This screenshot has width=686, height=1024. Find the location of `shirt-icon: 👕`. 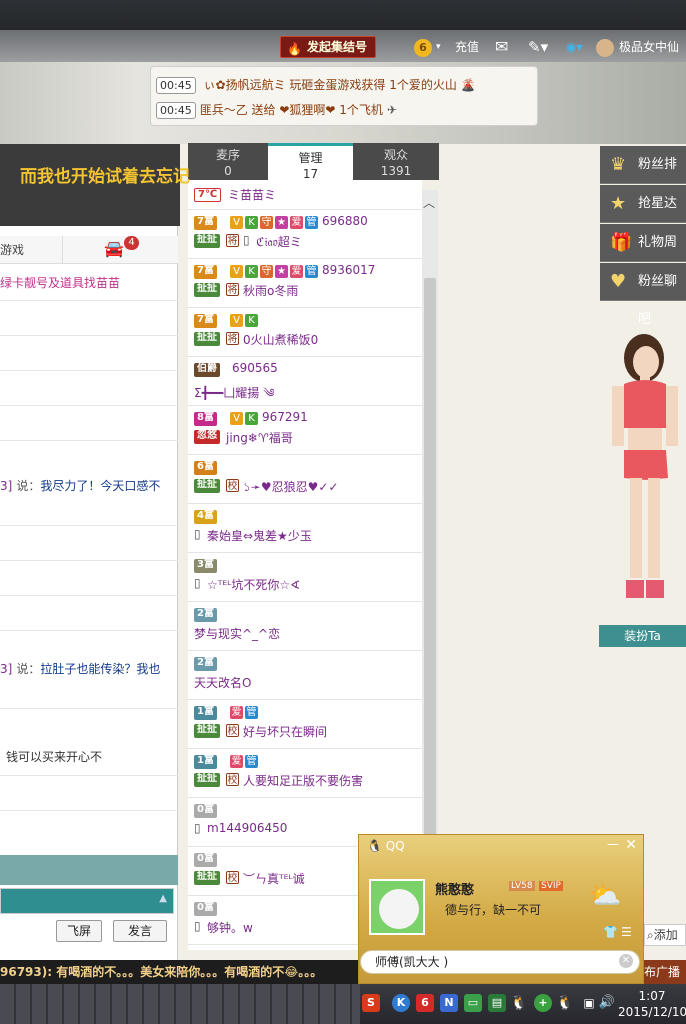

shirt-icon: 👕 is located at coordinates (610, 932).